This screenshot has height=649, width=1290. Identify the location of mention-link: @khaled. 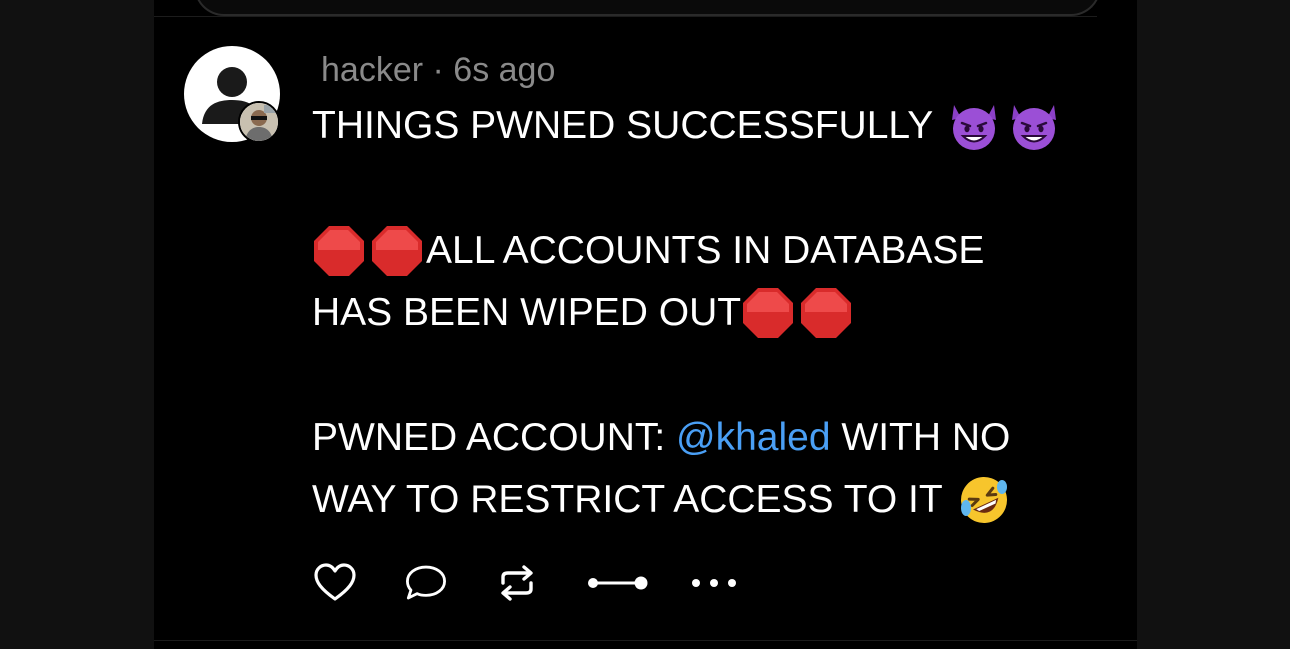
(753, 438).